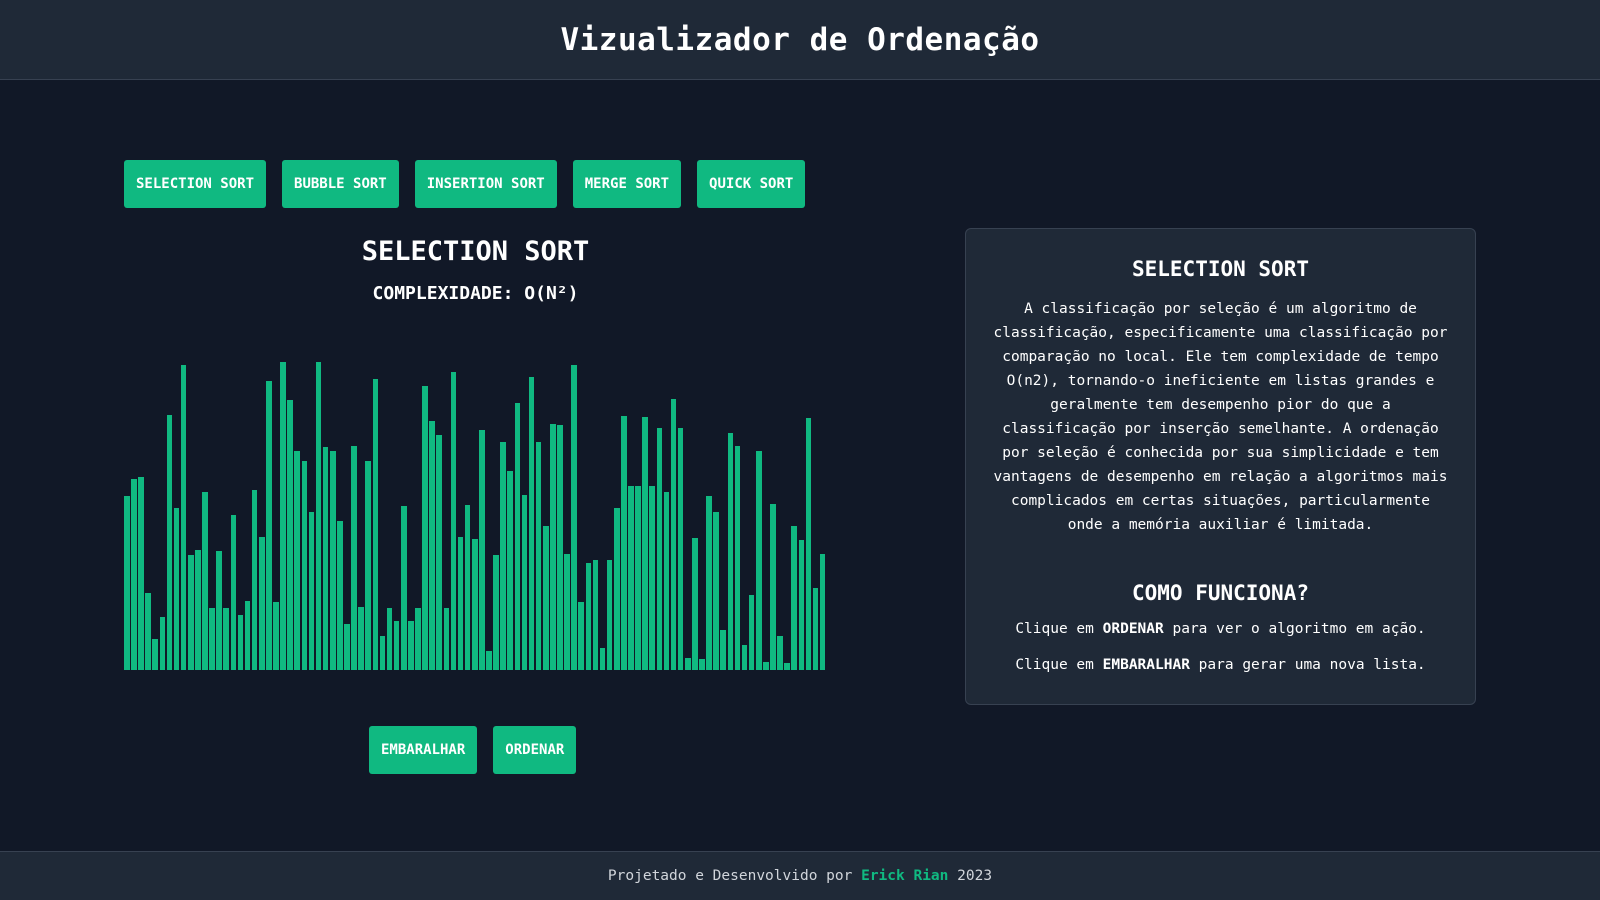 The width and height of the screenshot is (1600, 900). Describe the element at coordinates (340, 184) in the screenshot. I see `bubble-sort-button: BUBBLE SORT` at that location.